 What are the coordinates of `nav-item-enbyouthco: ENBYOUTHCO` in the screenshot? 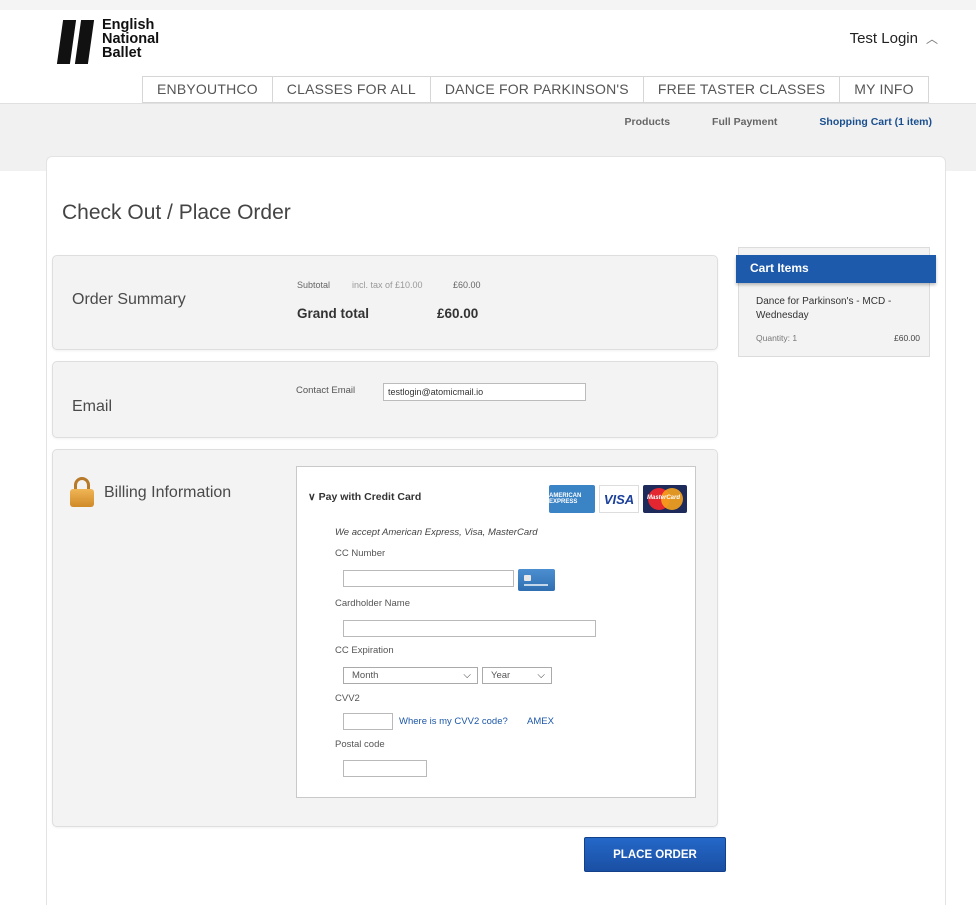 It's located at (208, 89).